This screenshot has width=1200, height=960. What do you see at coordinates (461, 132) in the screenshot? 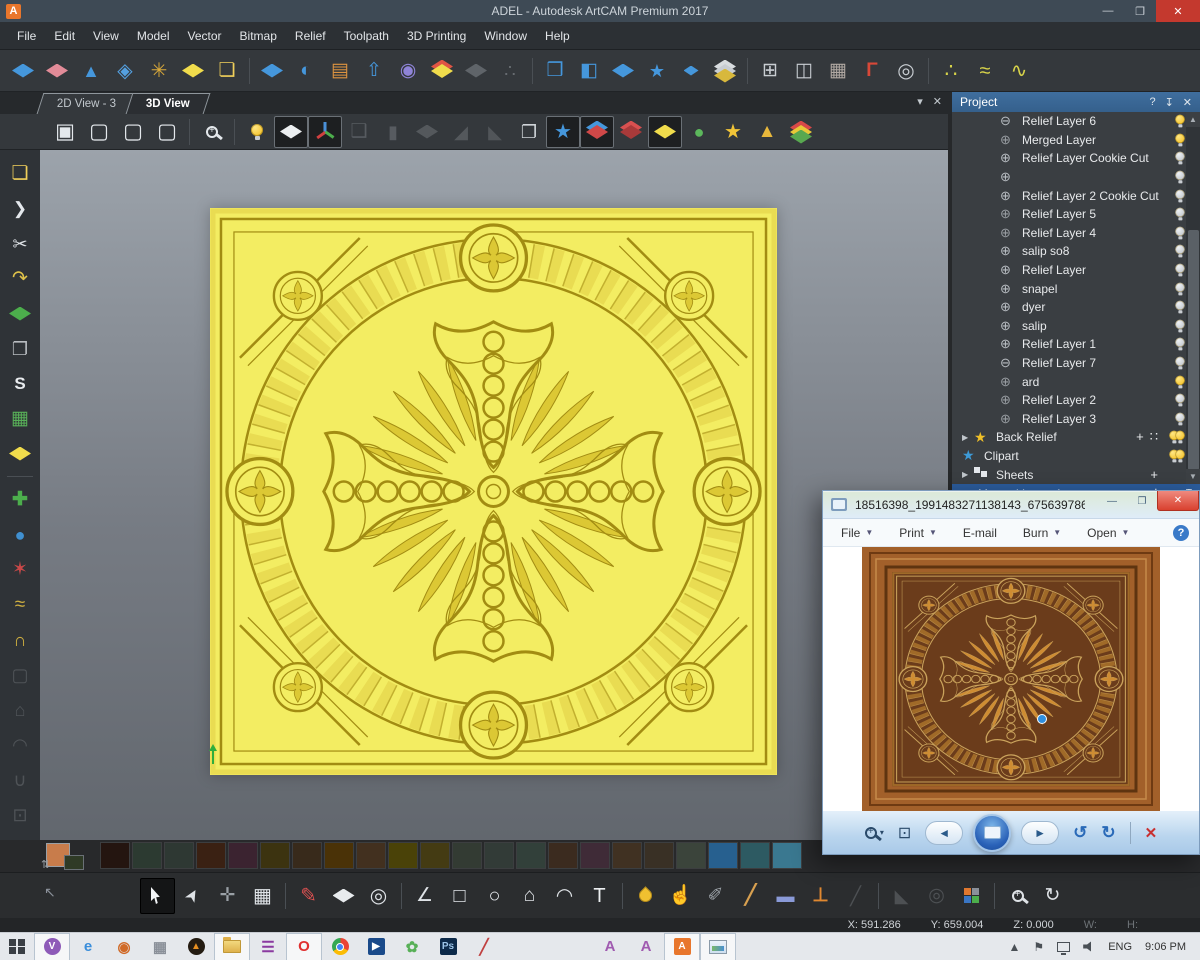
I see `tool-preview: ◢` at bounding box center [461, 132].